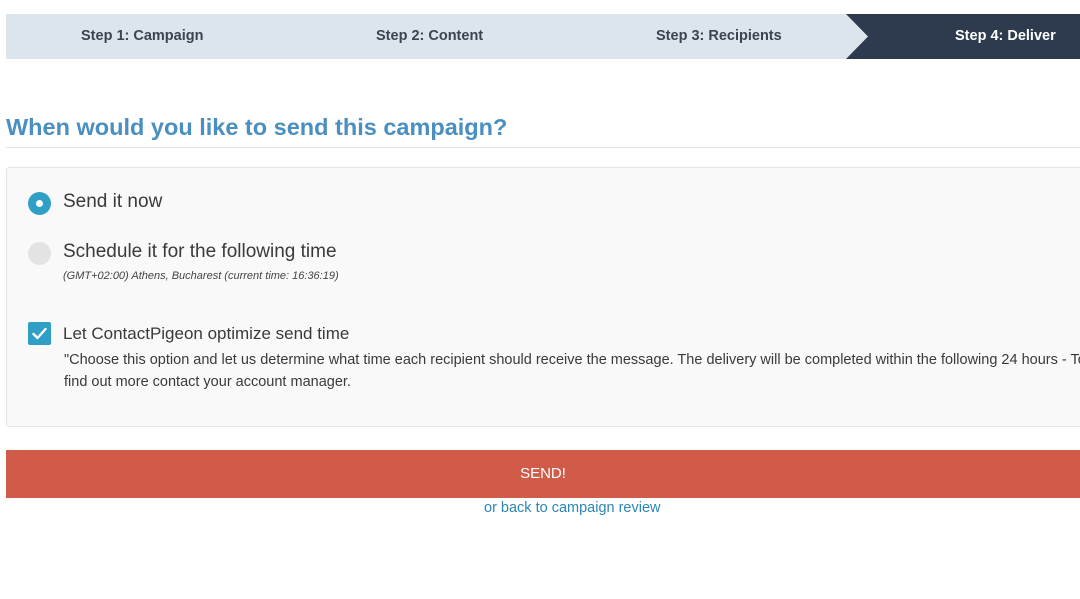  I want to click on step-deliver-label: Step 4: Deliver, so click(1005, 36).